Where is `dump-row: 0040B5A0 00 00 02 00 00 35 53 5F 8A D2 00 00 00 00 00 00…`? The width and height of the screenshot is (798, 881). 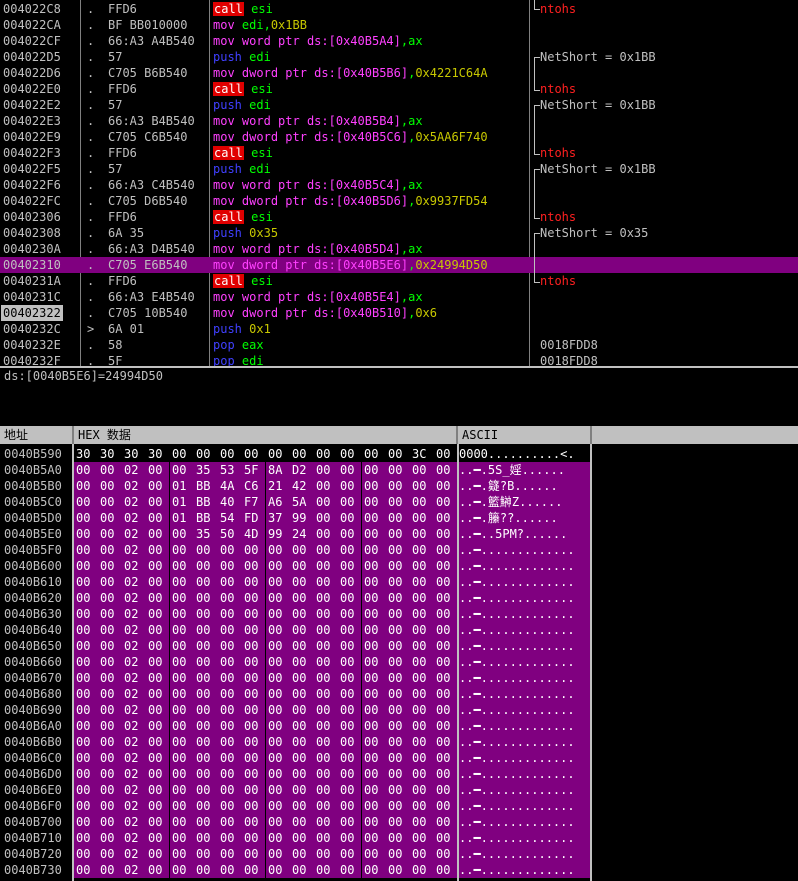
dump-row: 0040B5A0 00 00 02 00 00 35 53 5F 8A D2 00 00 00 00 00 00… is located at coordinates (399, 470).